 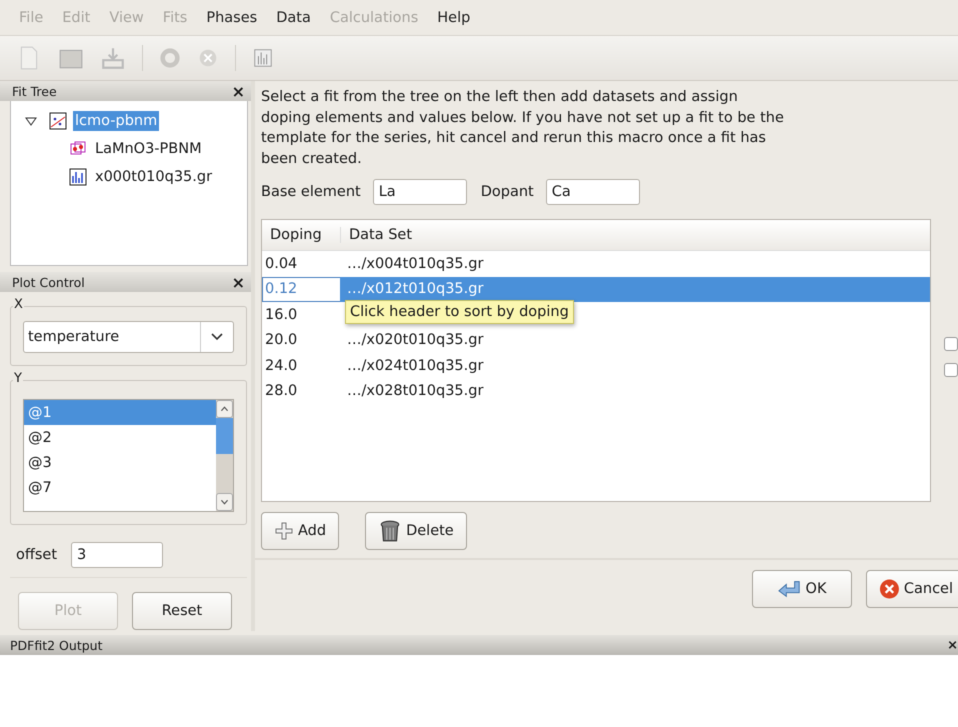 What do you see at coordinates (523, 128) in the screenshot?
I see `instructions-text: Select a fit from the tree on the left then add datasets and assign doping elements and values below. If you have not set up a fit to be the template for the series, hit cancel and rerun this macro once a fit has been created.` at bounding box center [523, 128].